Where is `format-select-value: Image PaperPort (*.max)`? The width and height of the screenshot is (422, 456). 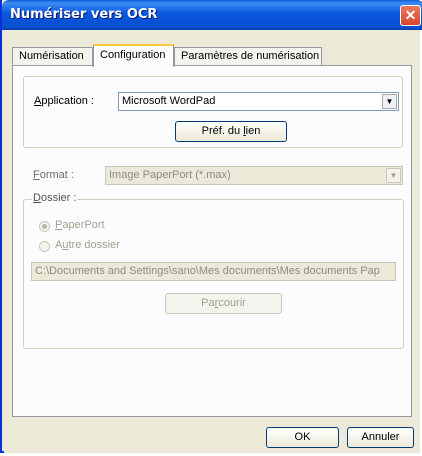
format-select-value: Image PaperPort (*.max) is located at coordinates (170, 175).